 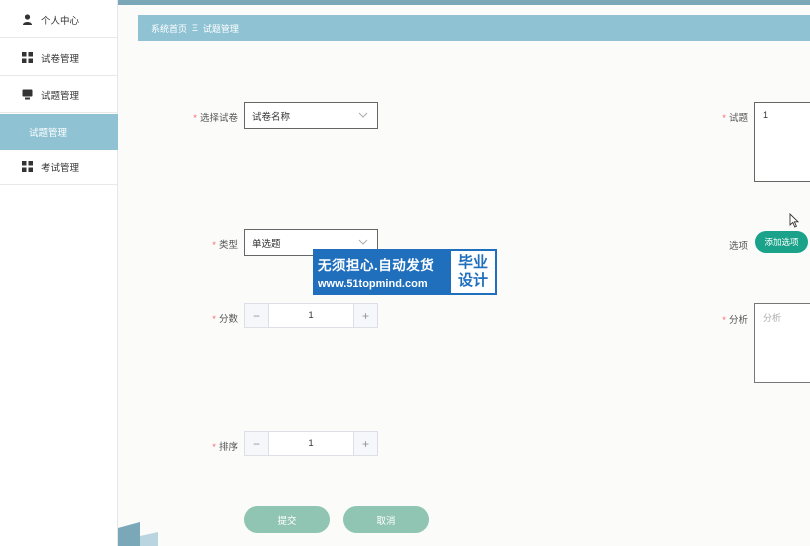 I want to click on options-label: 选项, so click(x=738, y=246).